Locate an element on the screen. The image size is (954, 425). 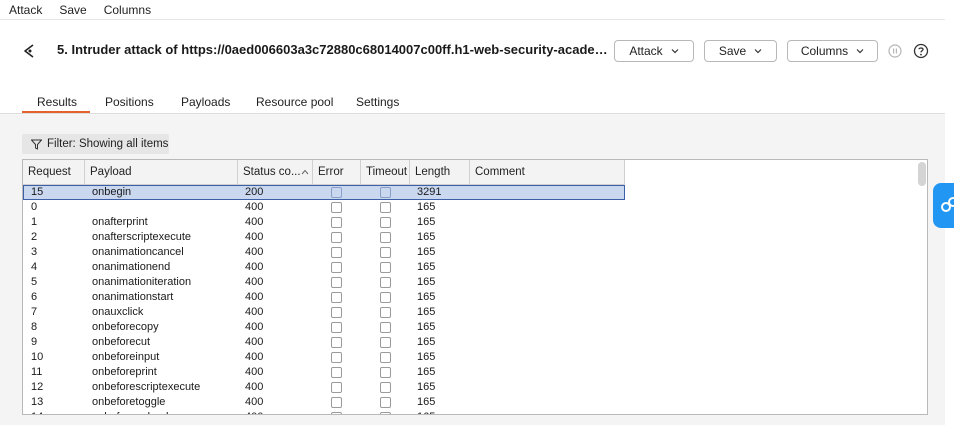
column-length: Length is located at coordinates (440, 172).